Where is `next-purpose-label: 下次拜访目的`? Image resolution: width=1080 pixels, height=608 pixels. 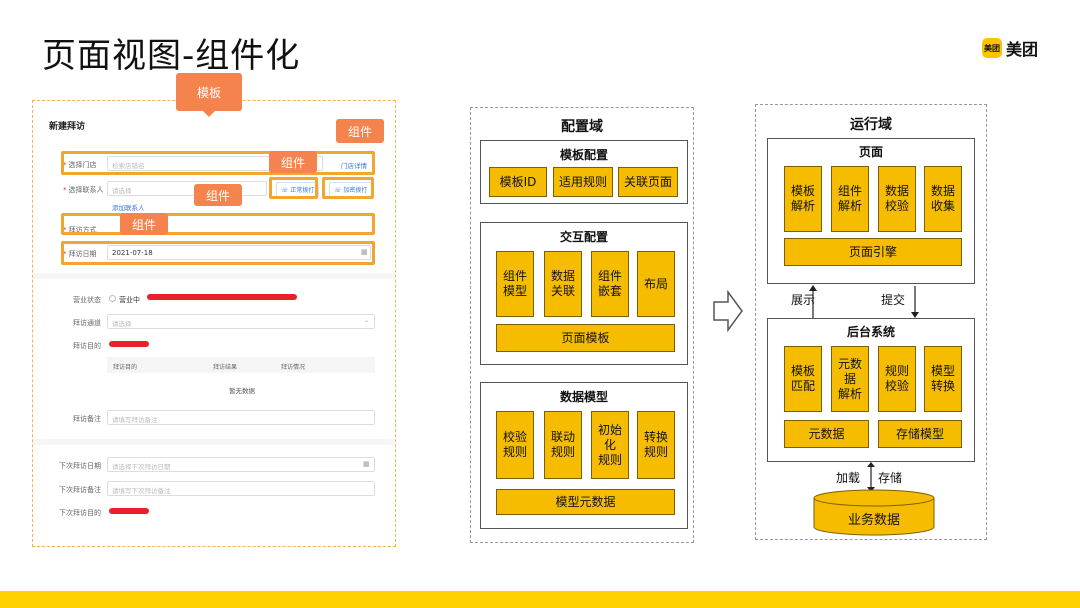
next-purpose-label: 下次拜访目的 is located at coordinates (80, 513).